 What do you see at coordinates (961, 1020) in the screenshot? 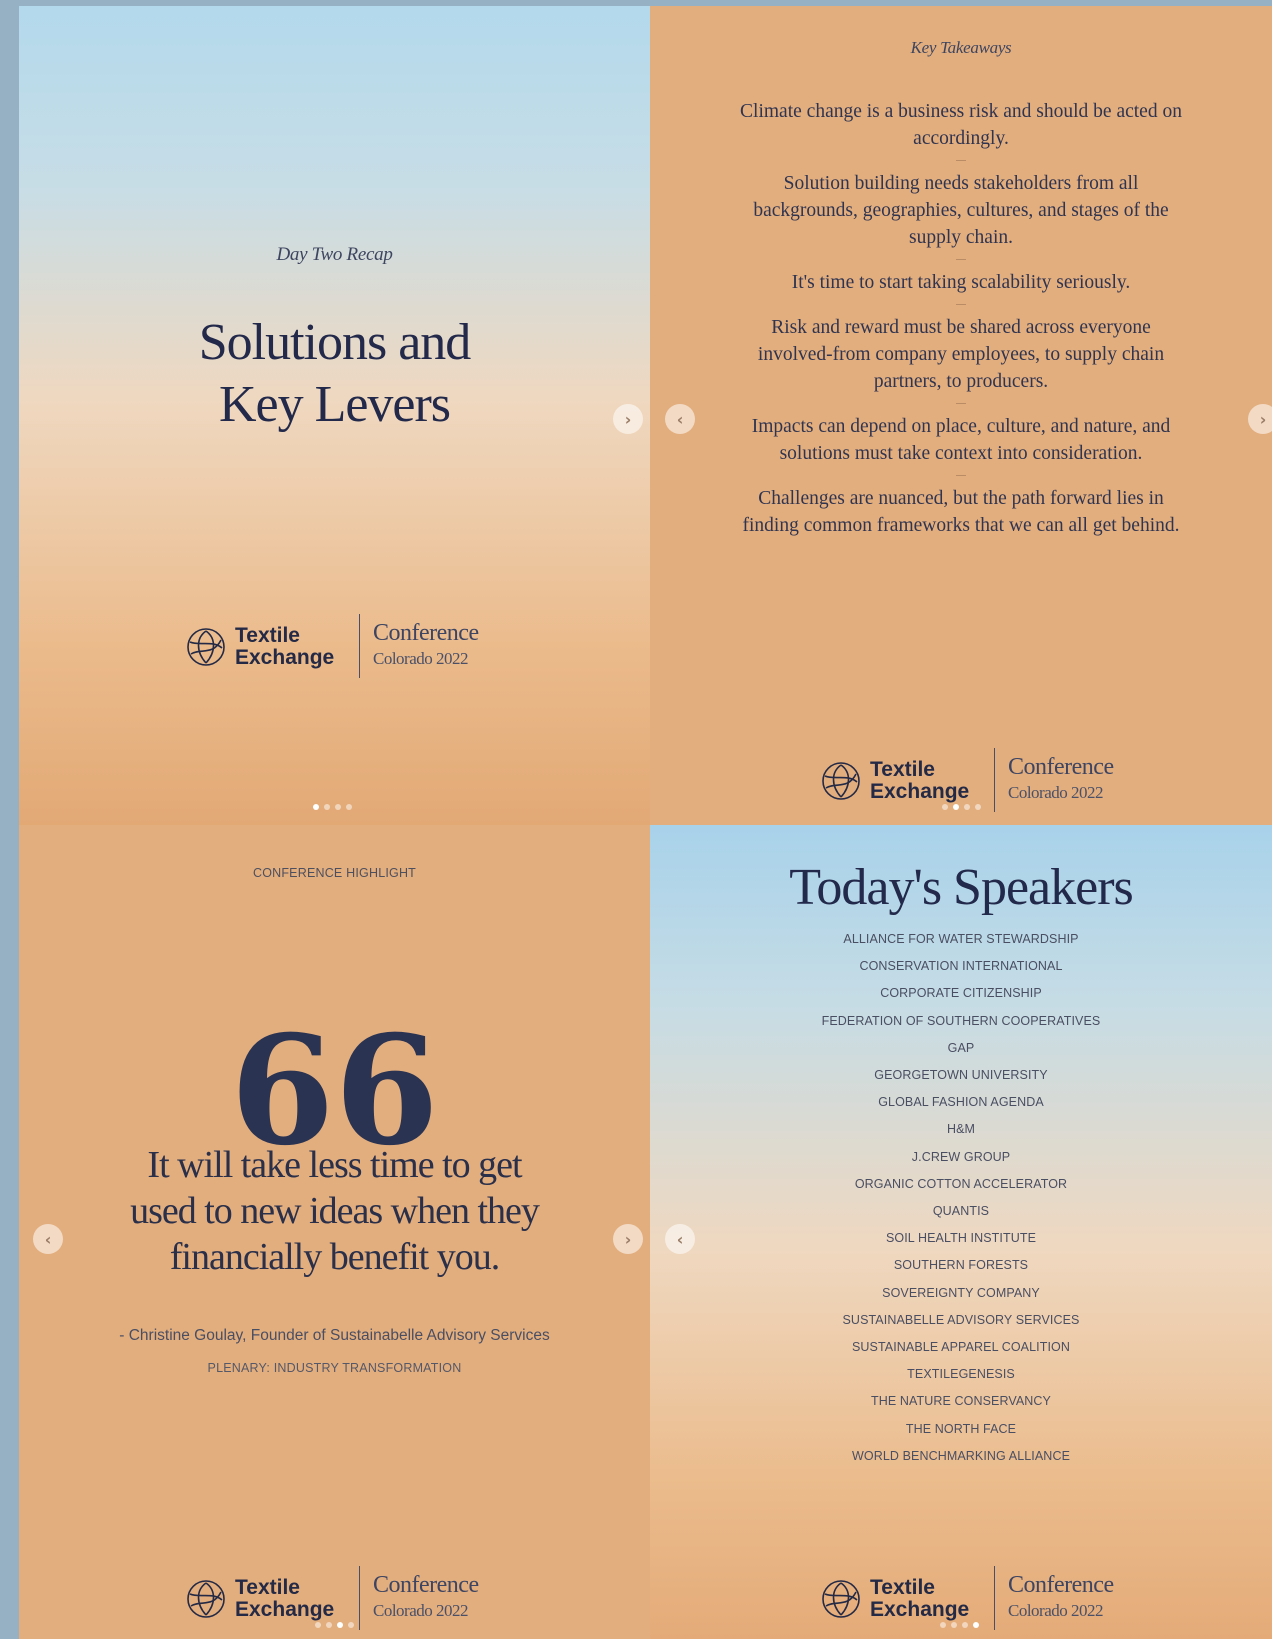
I see `speaker-item: FEDERATION OF SOUTHERN COOPERATIVES` at bounding box center [961, 1020].